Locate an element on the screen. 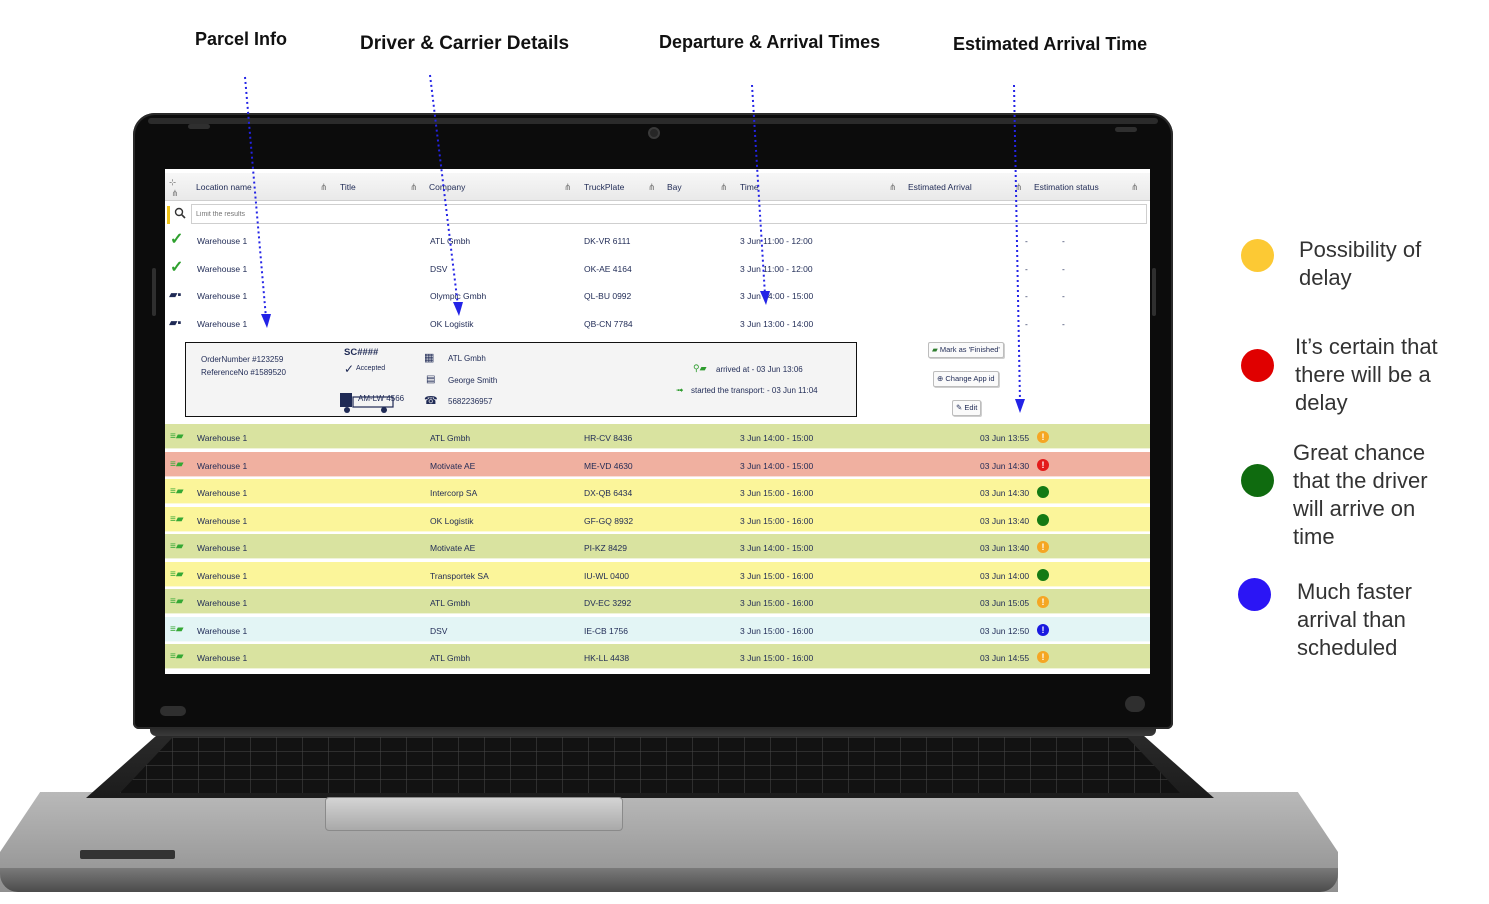 This screenshot has width=1489, height=904. legend-text-faster: Much faster arrival than scheduled is located at coordinates (1354, 619).